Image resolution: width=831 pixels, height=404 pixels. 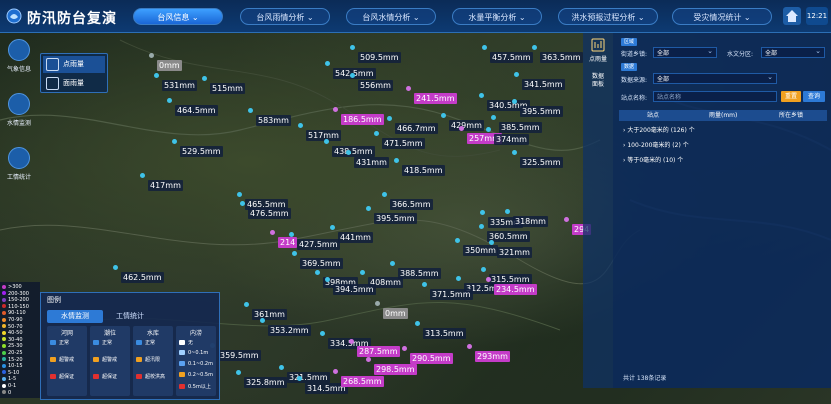 I want to click on rainfall-label: 268.5mm, so click(x=362, y=381).